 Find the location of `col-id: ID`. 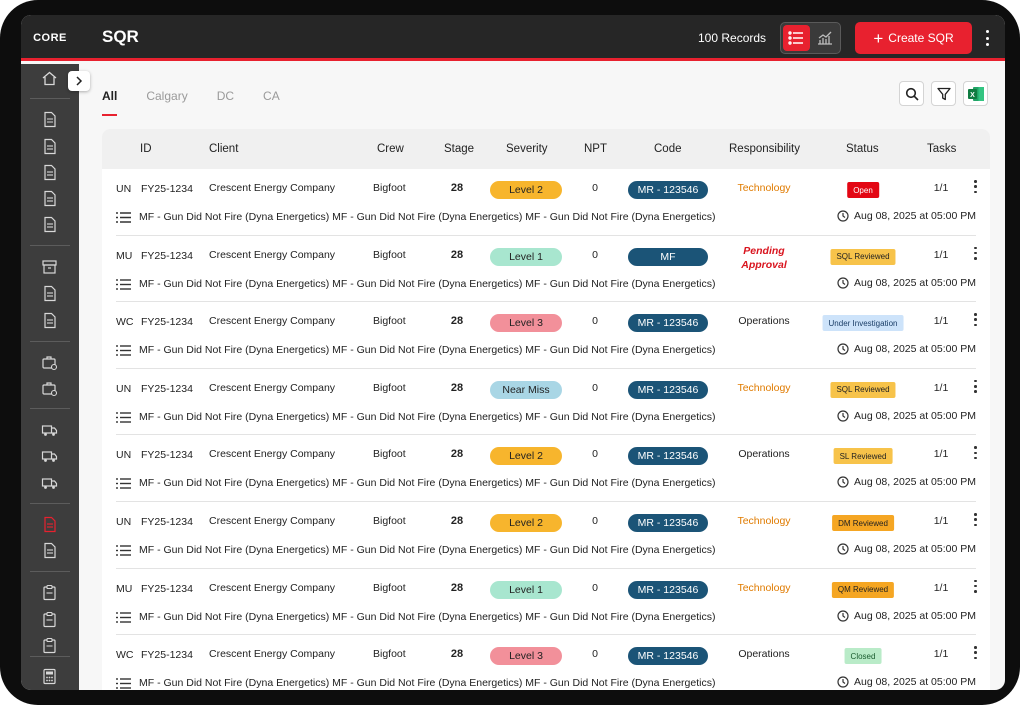

col-id: ID is located at coordinates (146, 149).